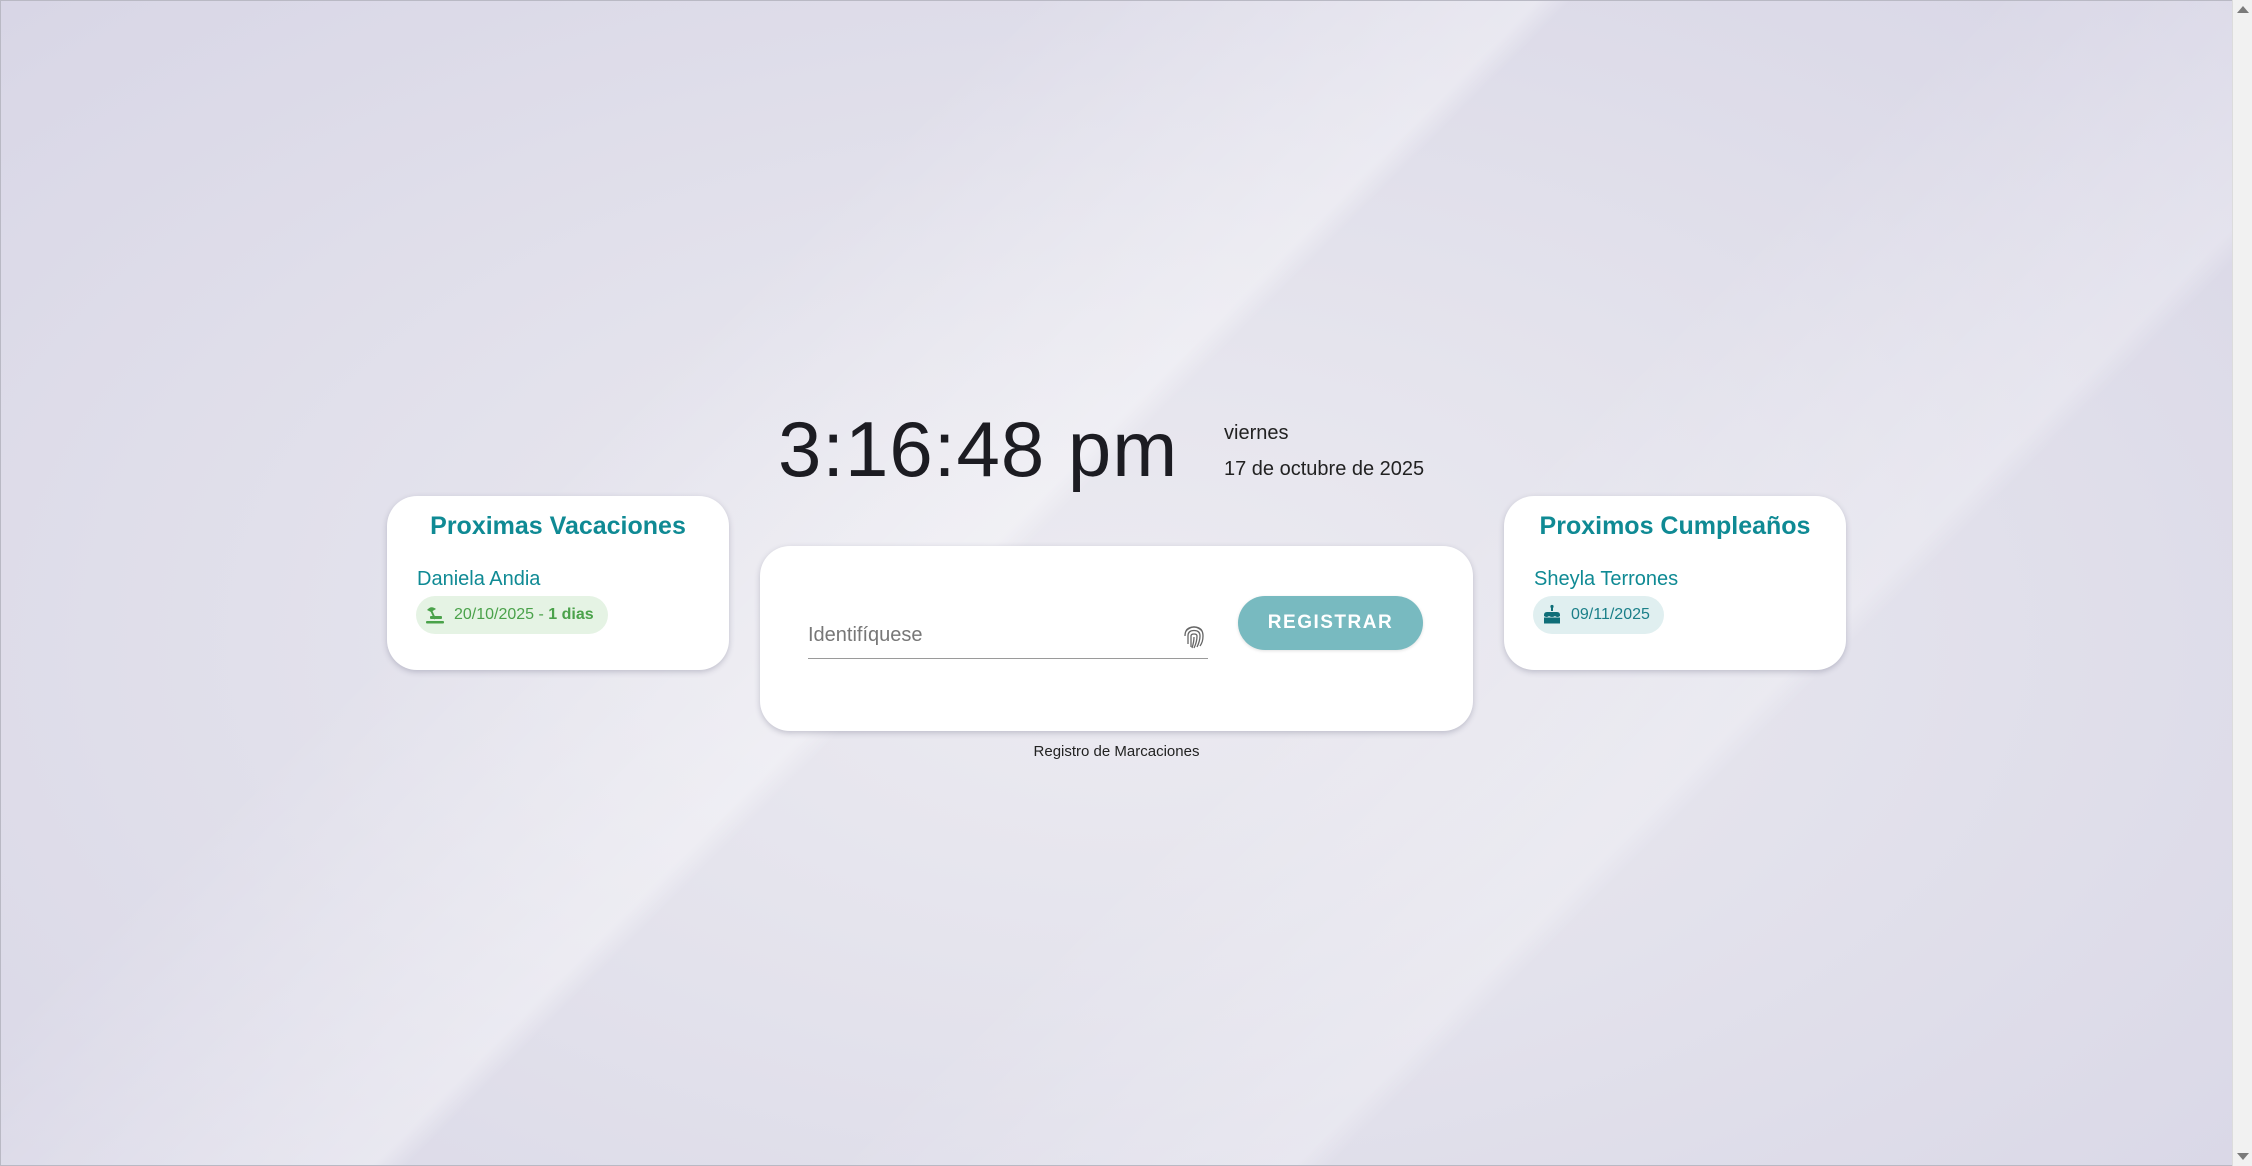 The height and width of the screenshot is (1166, 2252). I want to click on identify-field: Identifíquese, so click(1008, 638).